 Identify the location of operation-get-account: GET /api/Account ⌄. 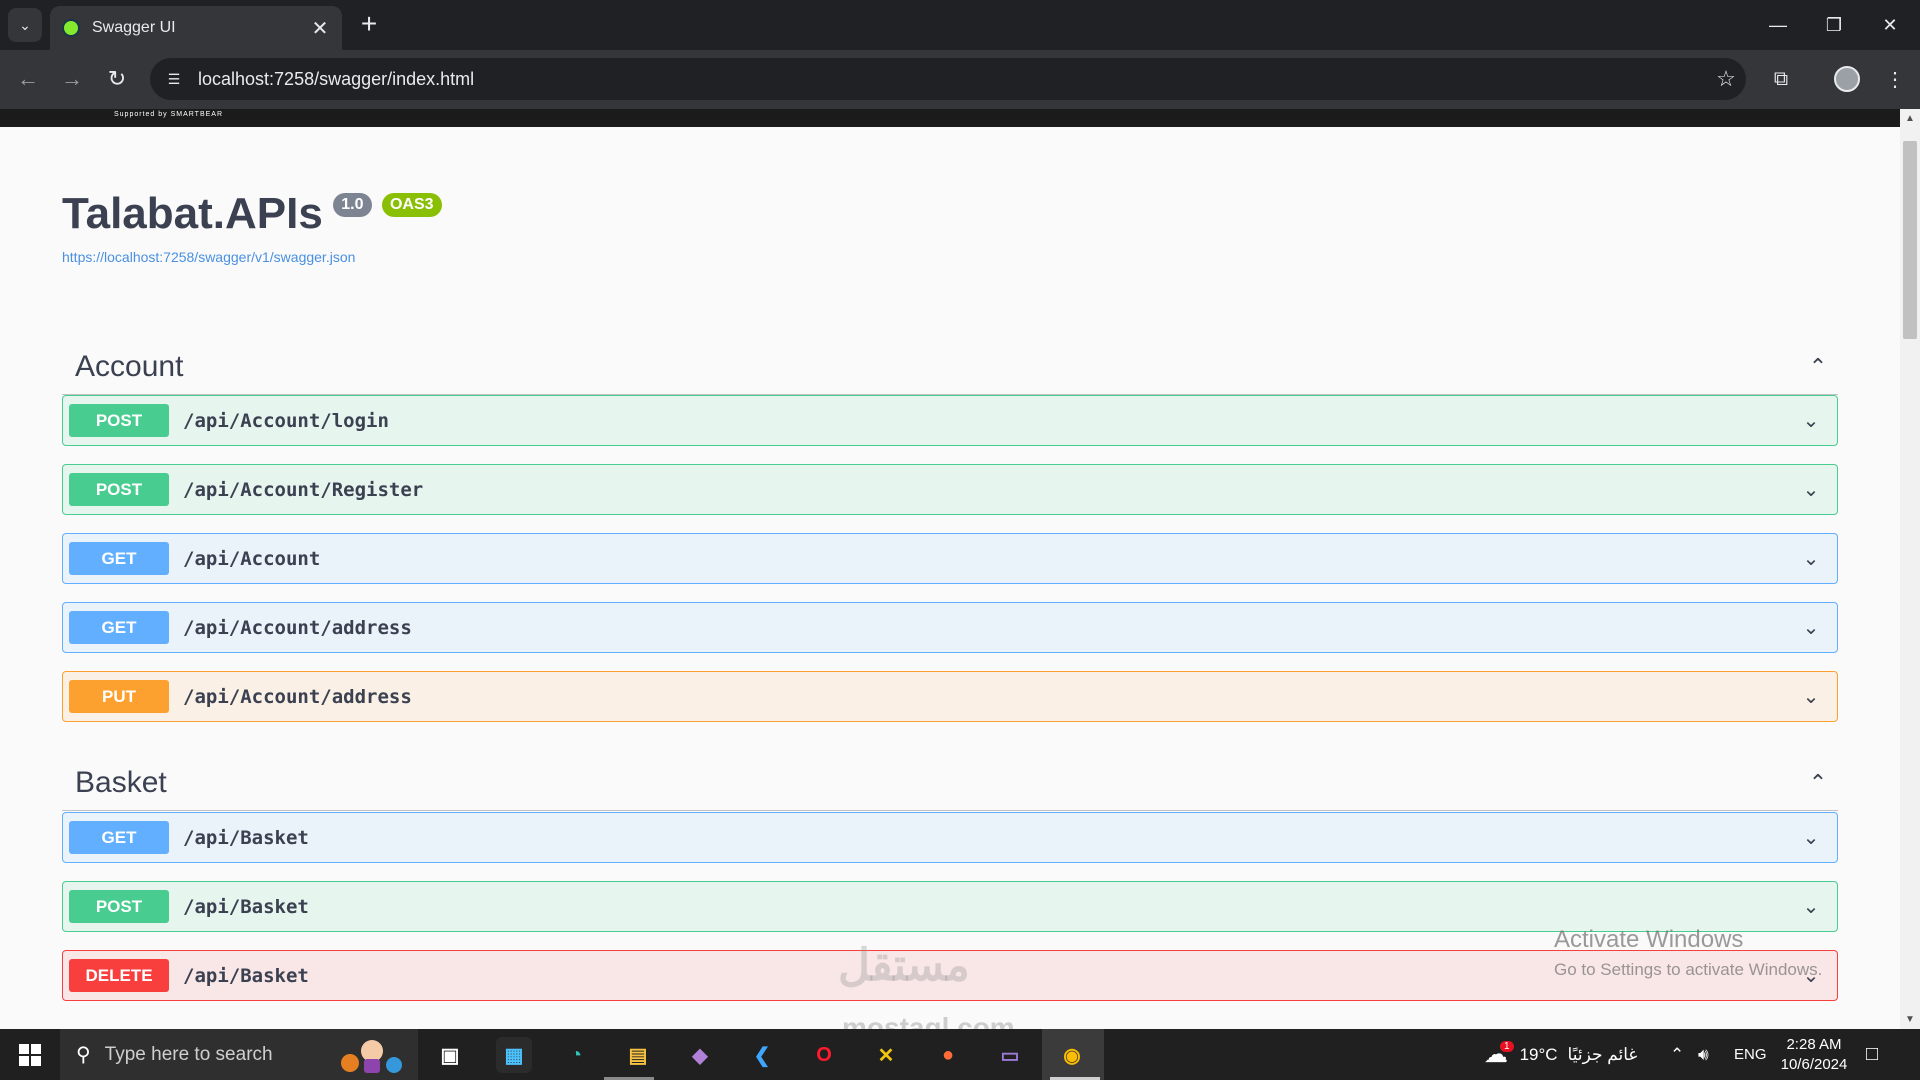
(950, 558).